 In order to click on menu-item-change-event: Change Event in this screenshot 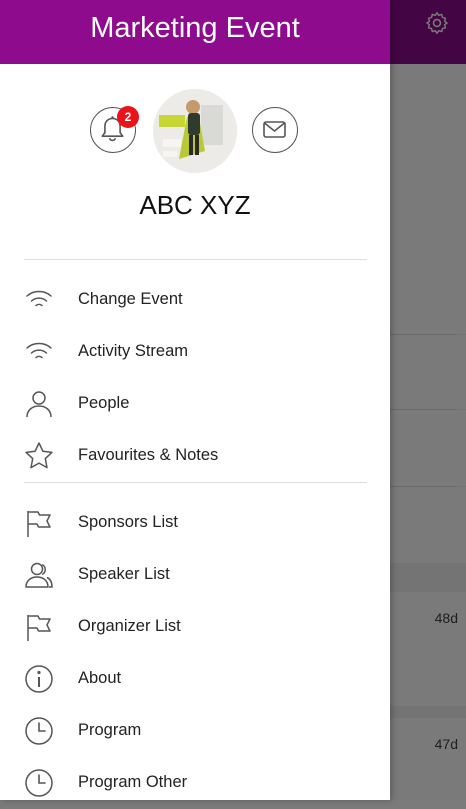, I will do `click(195, 300)`.